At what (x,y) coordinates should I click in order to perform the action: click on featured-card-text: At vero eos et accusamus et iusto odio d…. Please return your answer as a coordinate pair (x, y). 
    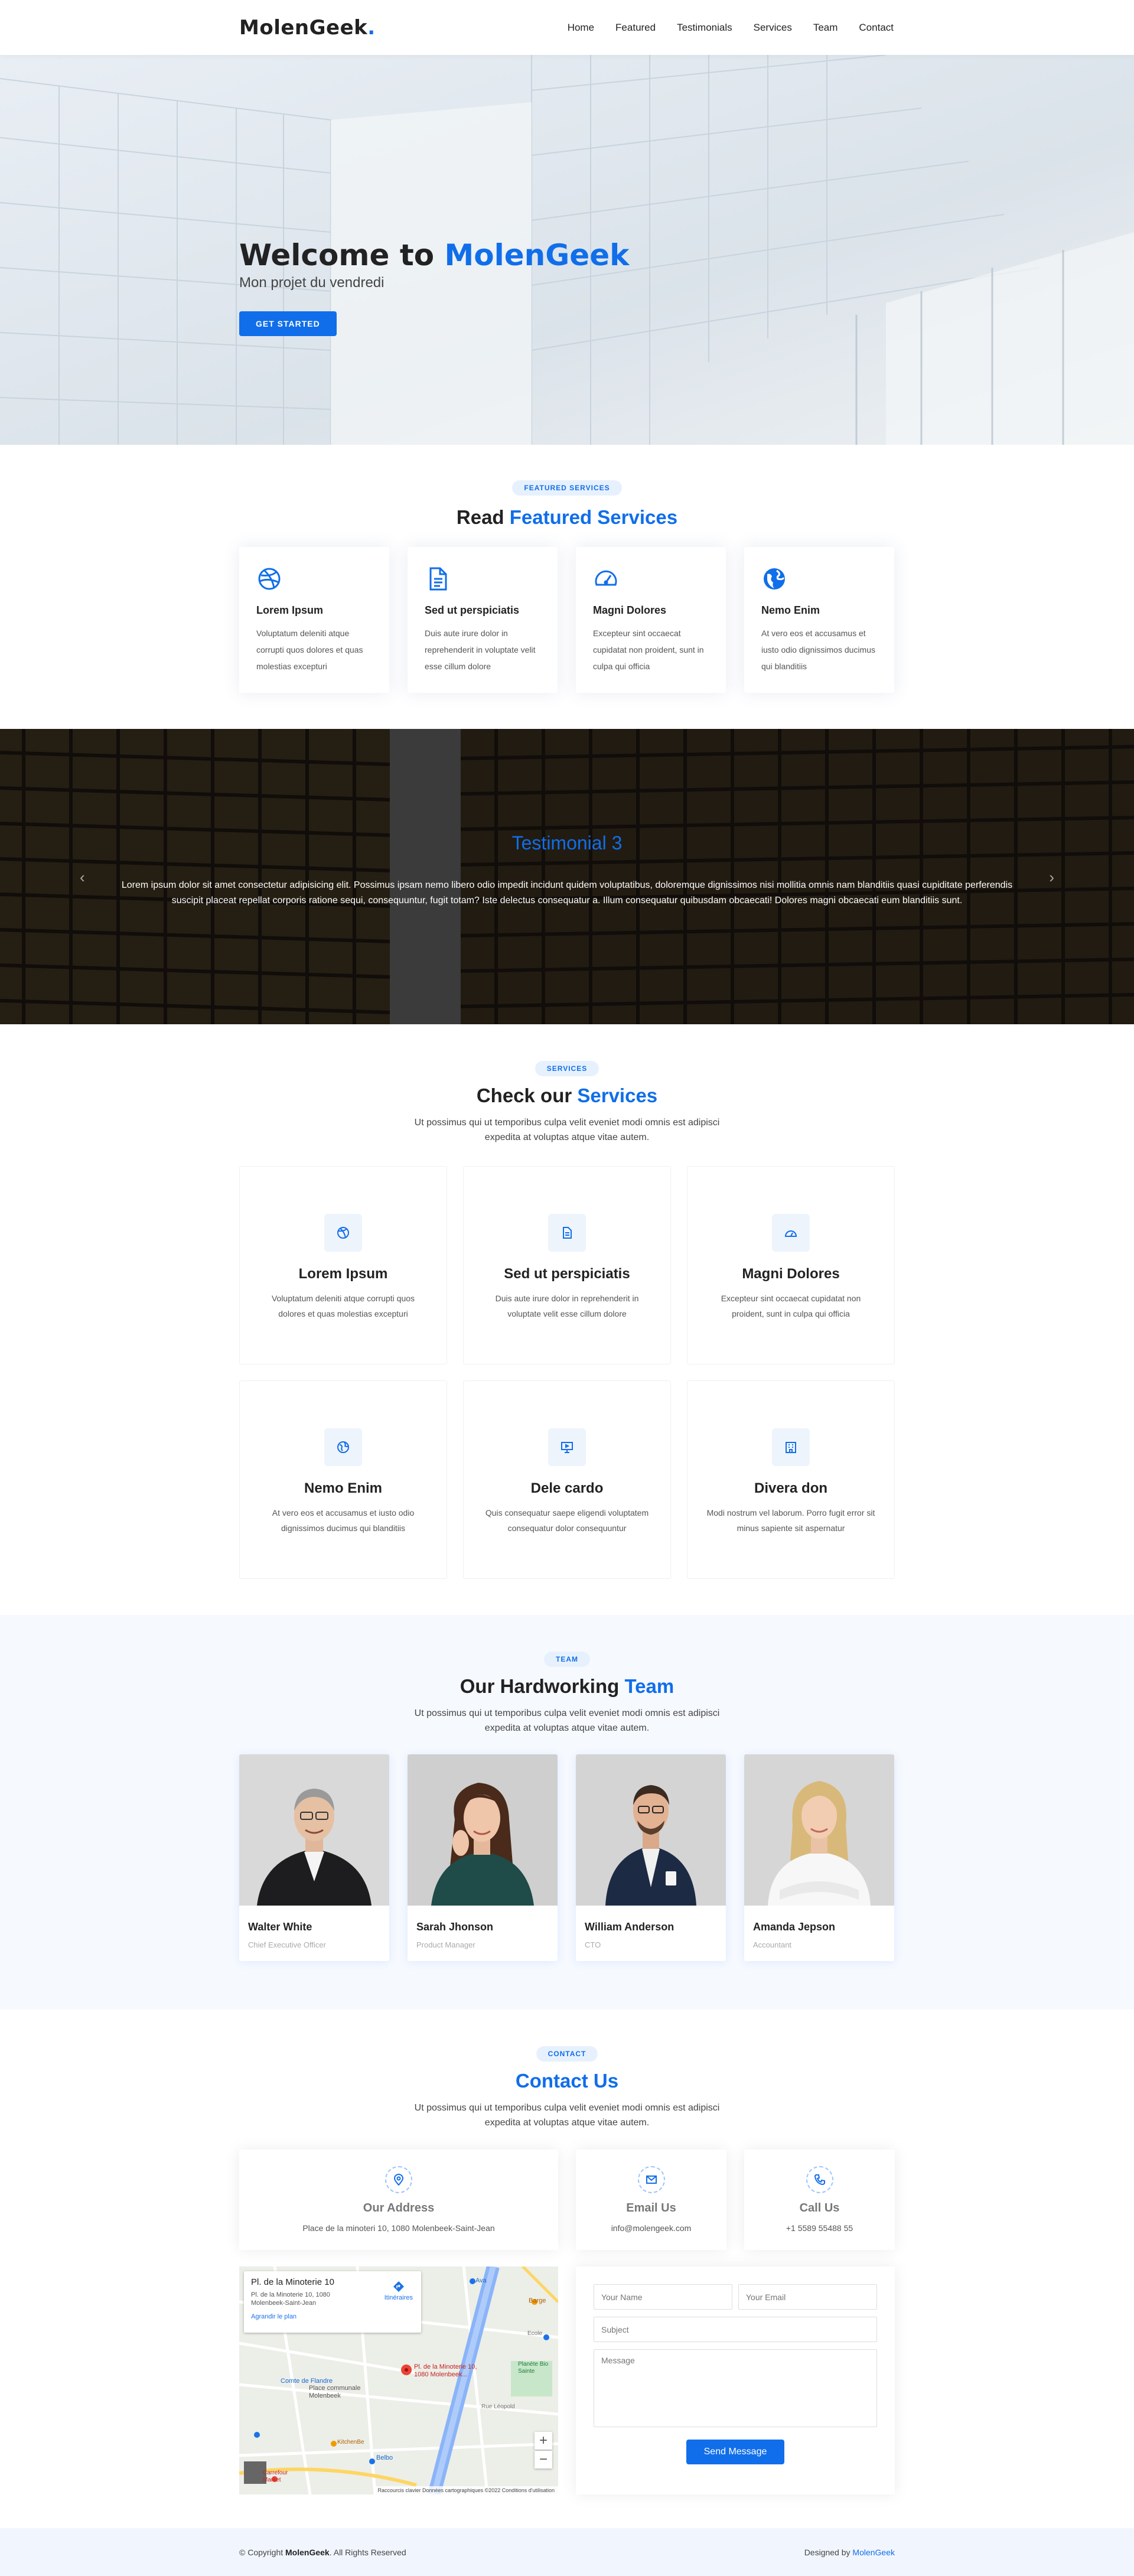
    Looking at the image, I should click on (818, 649).